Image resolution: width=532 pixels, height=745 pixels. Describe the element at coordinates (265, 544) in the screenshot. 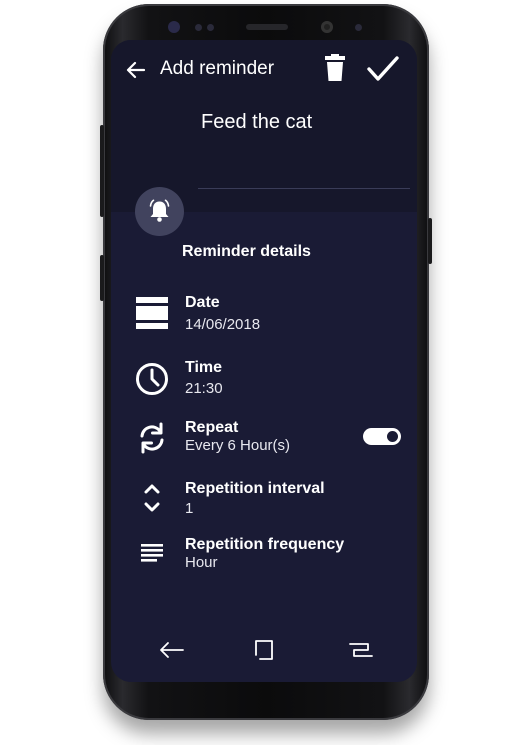

I see `frequency-label: Repetition frequency` at that location.